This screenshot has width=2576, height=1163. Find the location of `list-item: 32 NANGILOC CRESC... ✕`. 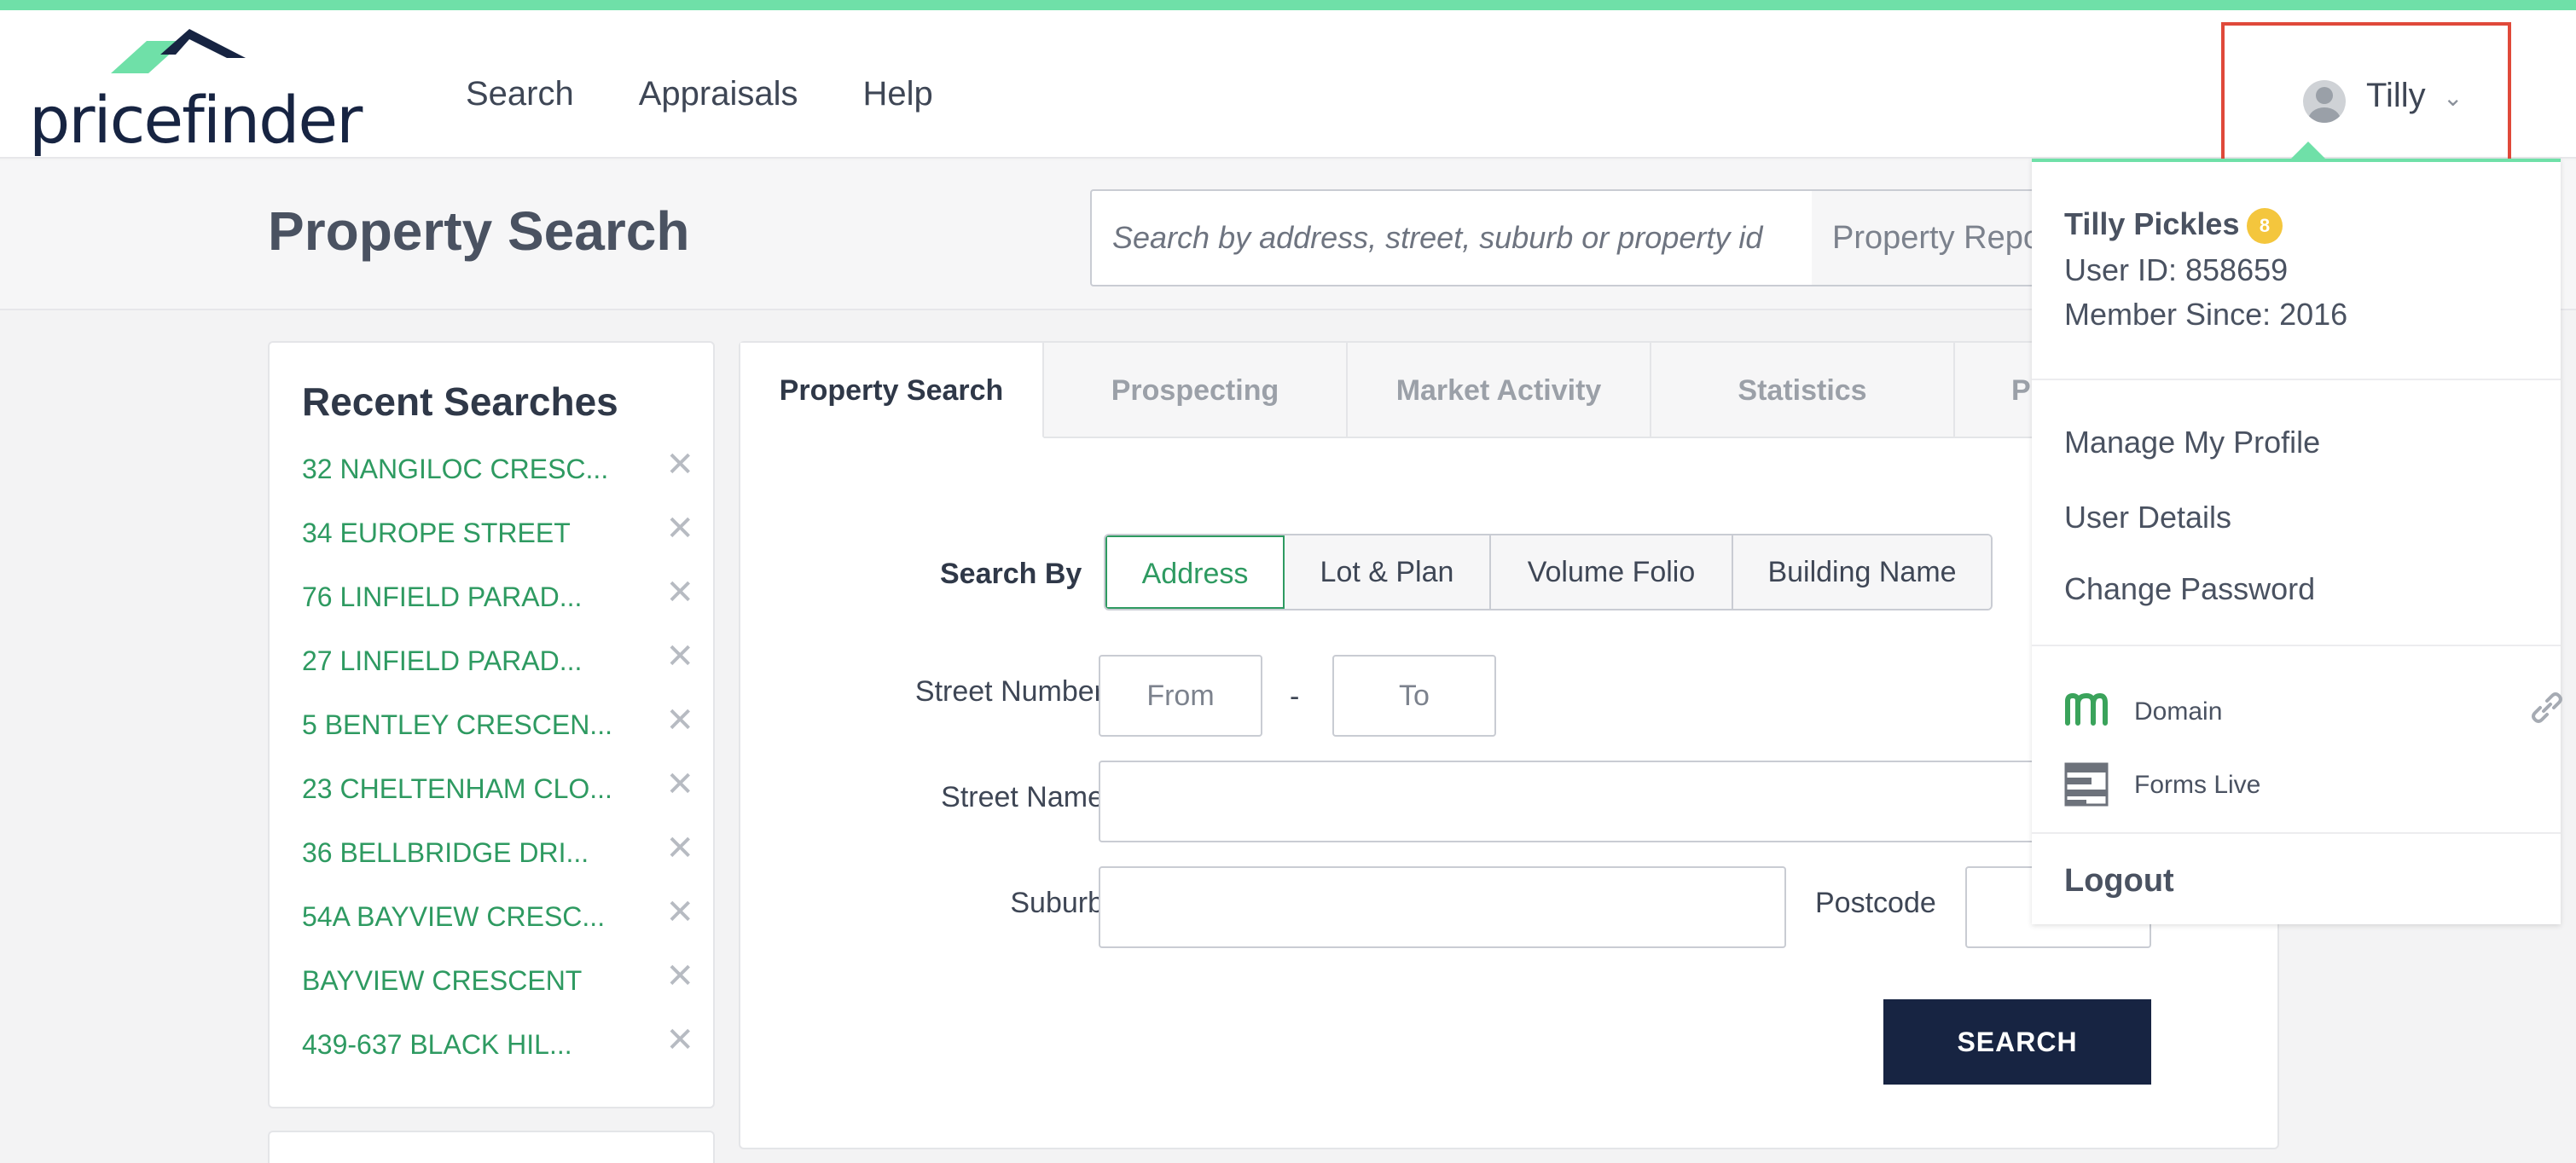

list-item: 32 NANGILOC CRESC... ✕ is located at coordinates (498, 477).